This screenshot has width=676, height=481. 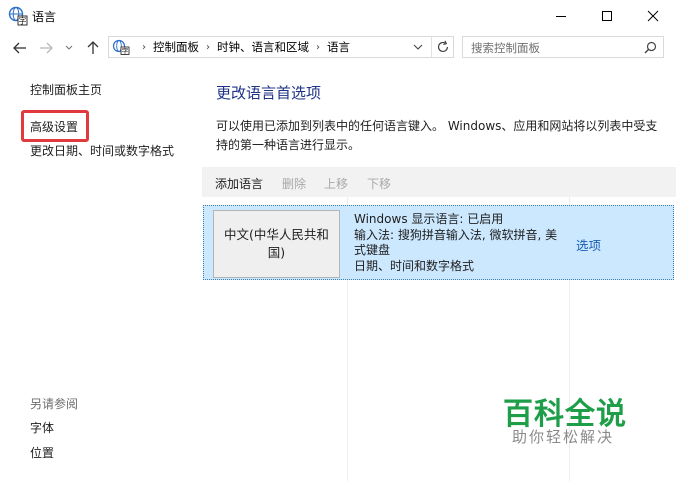 What do you see at coordinates (338, 47) in the screenshot?
I see `breadcrumb-language: 语言` at bounding box center [338, 47].